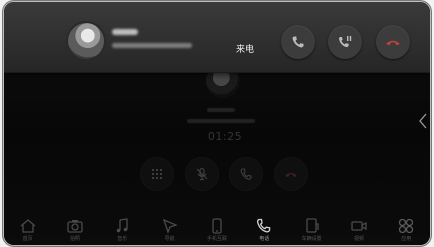 This screenshot has width=434, height=247. I want to click on navigation-icon, so click(170, 226).